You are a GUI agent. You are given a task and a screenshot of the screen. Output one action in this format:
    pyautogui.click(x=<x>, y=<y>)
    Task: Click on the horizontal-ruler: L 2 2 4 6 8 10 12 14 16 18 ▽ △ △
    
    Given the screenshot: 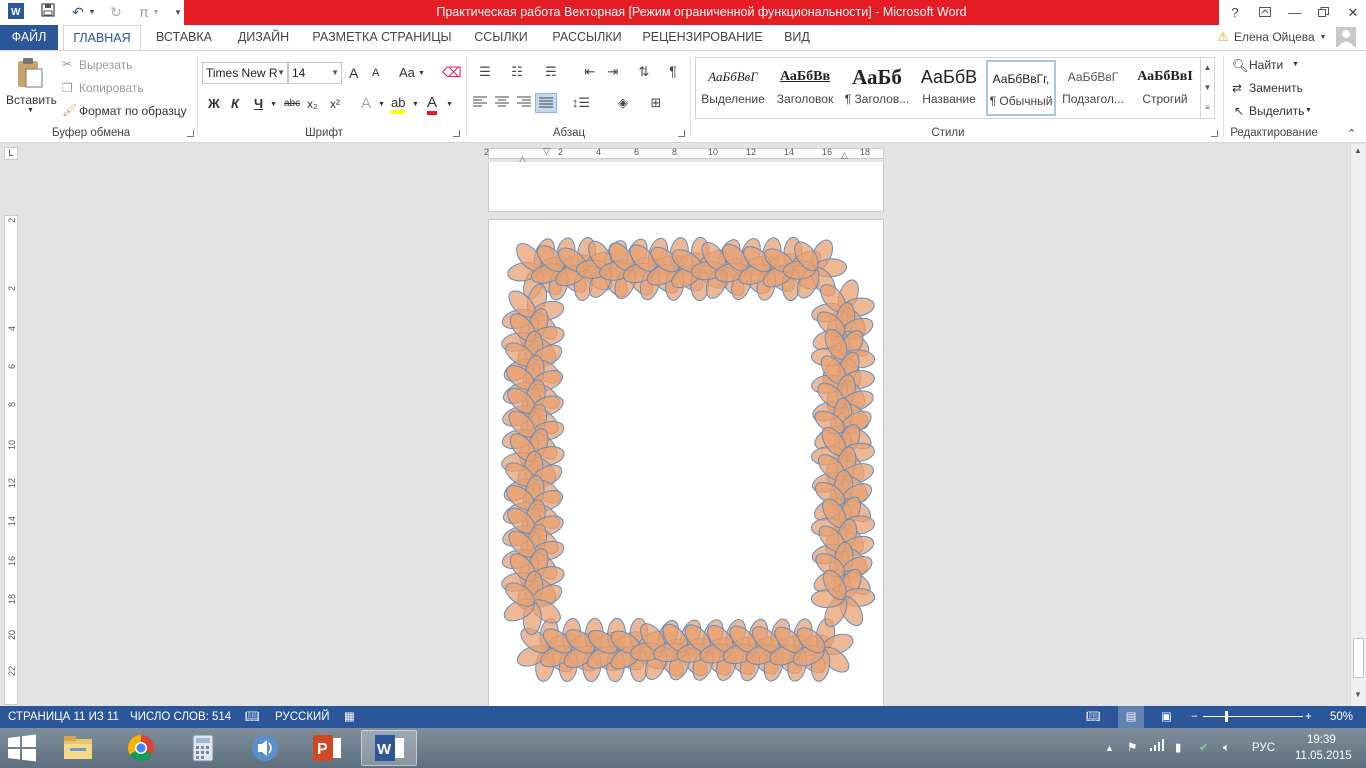 What is the action you would take?
    pyautogui.click(x=683, y=154)
    